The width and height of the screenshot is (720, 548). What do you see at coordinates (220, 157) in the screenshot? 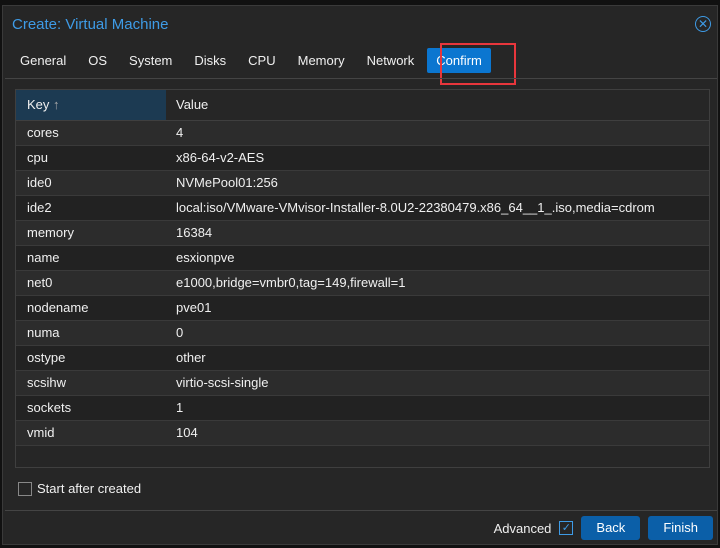
I see `row-value: x86-64-v2-AES` at bounding box center [220, 157].